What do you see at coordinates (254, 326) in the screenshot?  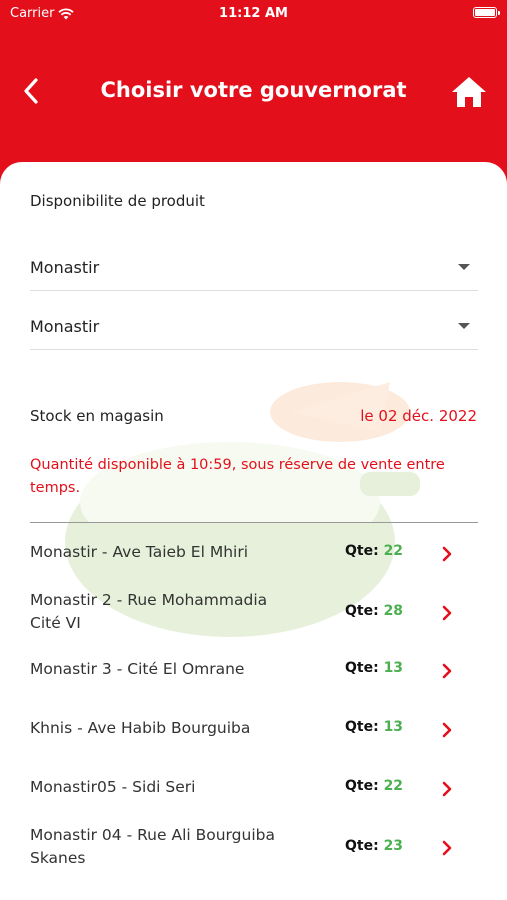 I see `city-select: Monastir` at bounding box center [254, 326].